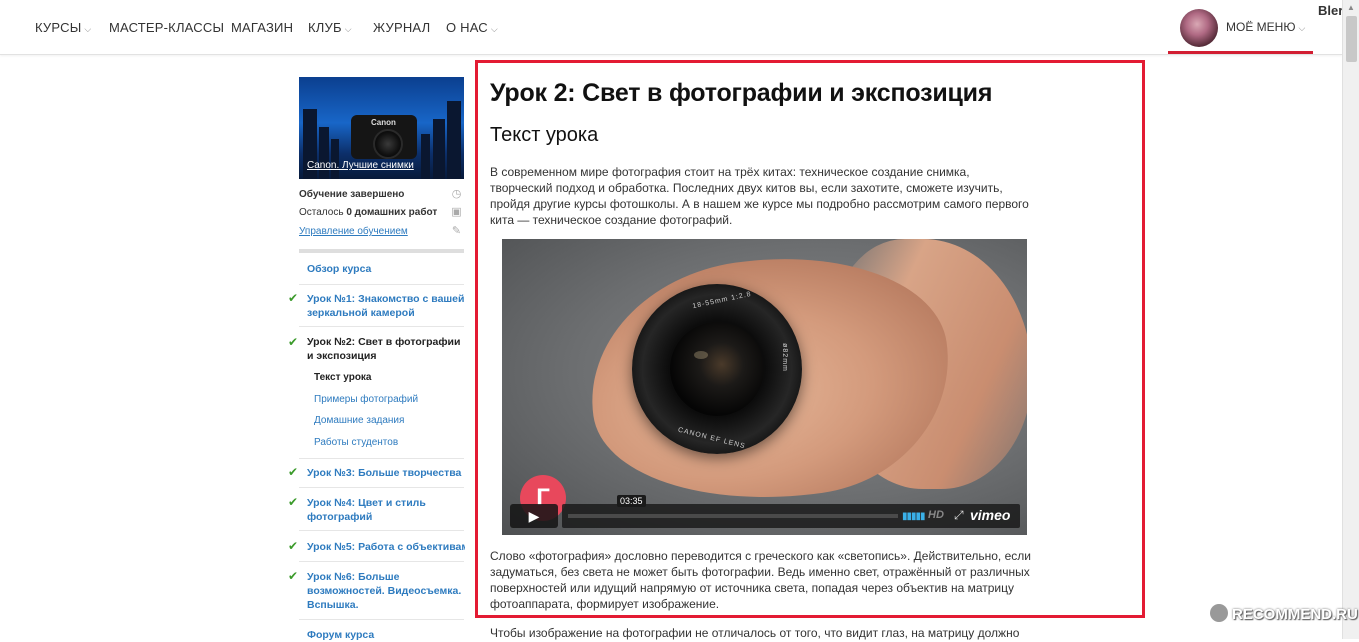 This screenshot has width=1359, height=642. I want to click on video-frame-glint, so click(701, 355).